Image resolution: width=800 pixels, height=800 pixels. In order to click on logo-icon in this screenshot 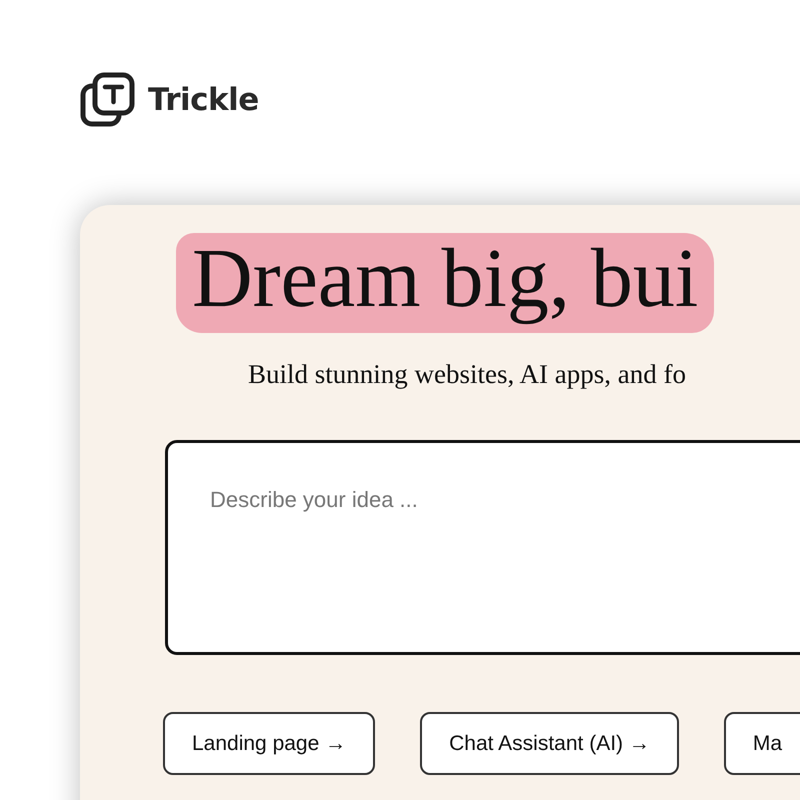, I will do `click(108, 100)`.